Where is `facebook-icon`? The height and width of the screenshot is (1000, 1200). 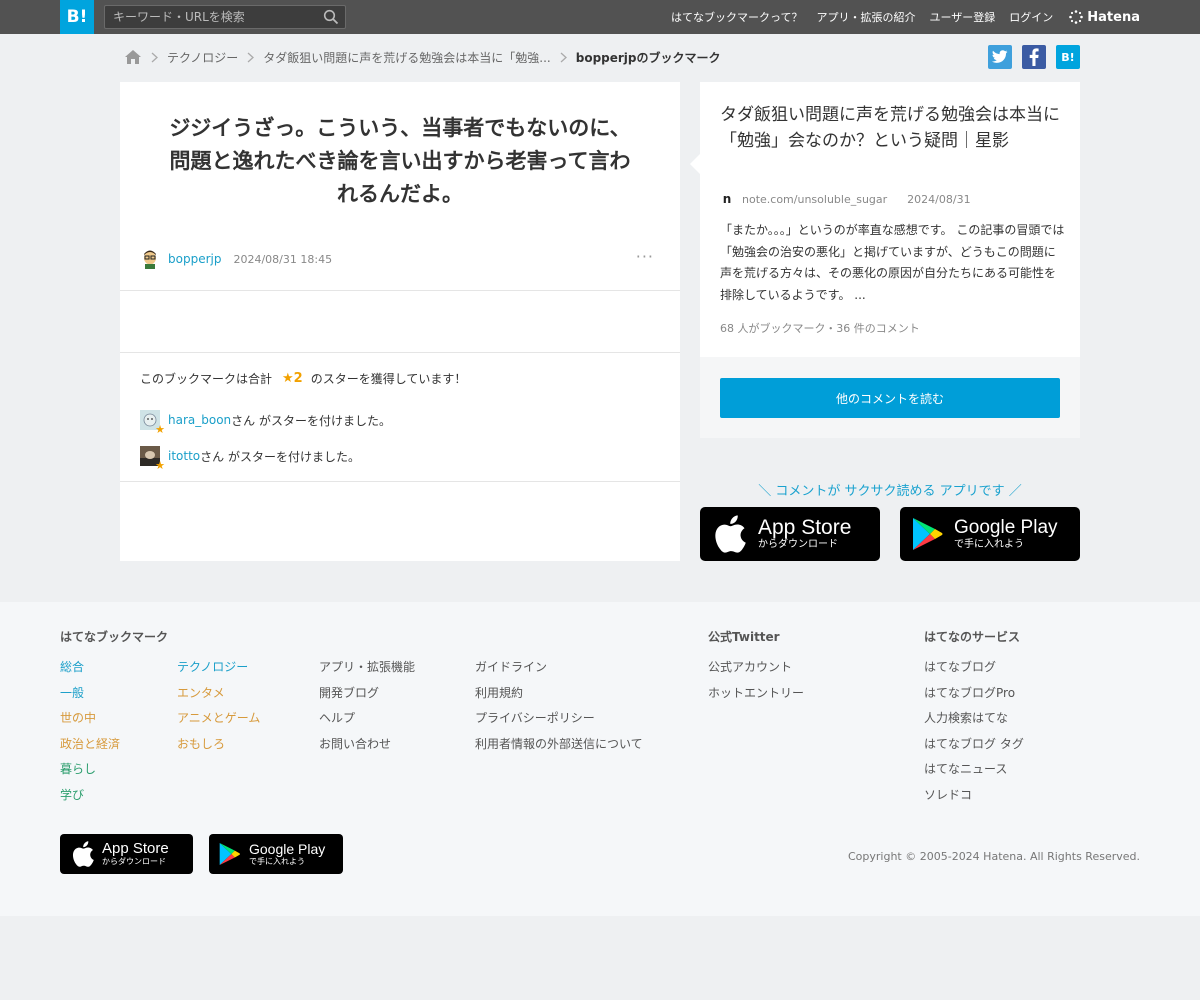 facebook-icon is located at coordinates (1034, 57).